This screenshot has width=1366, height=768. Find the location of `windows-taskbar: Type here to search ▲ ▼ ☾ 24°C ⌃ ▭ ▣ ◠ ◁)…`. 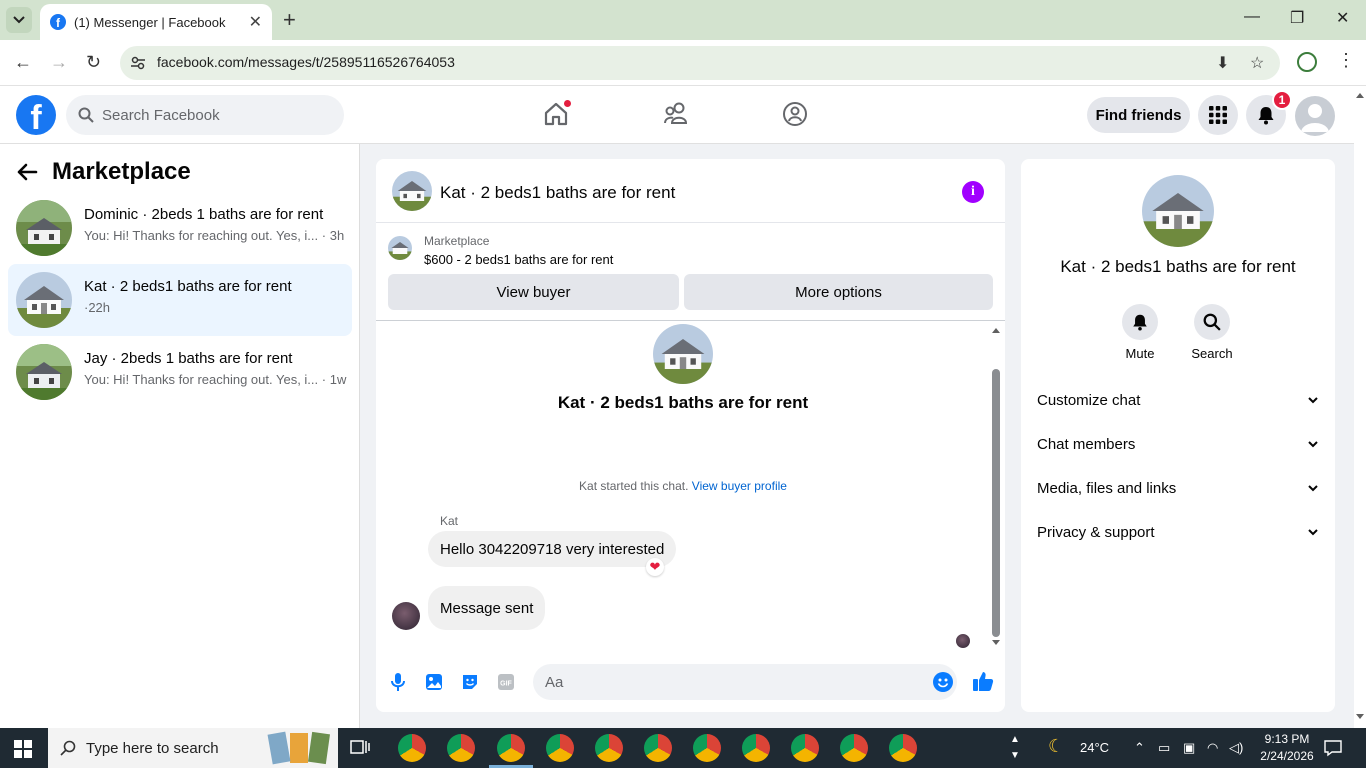

windows-taskbar: Type here to search ▲ ▼ ☾ 24°C ⌃ ▭ ▣ ◠ ◁)… is located at coordinates (683, 748).